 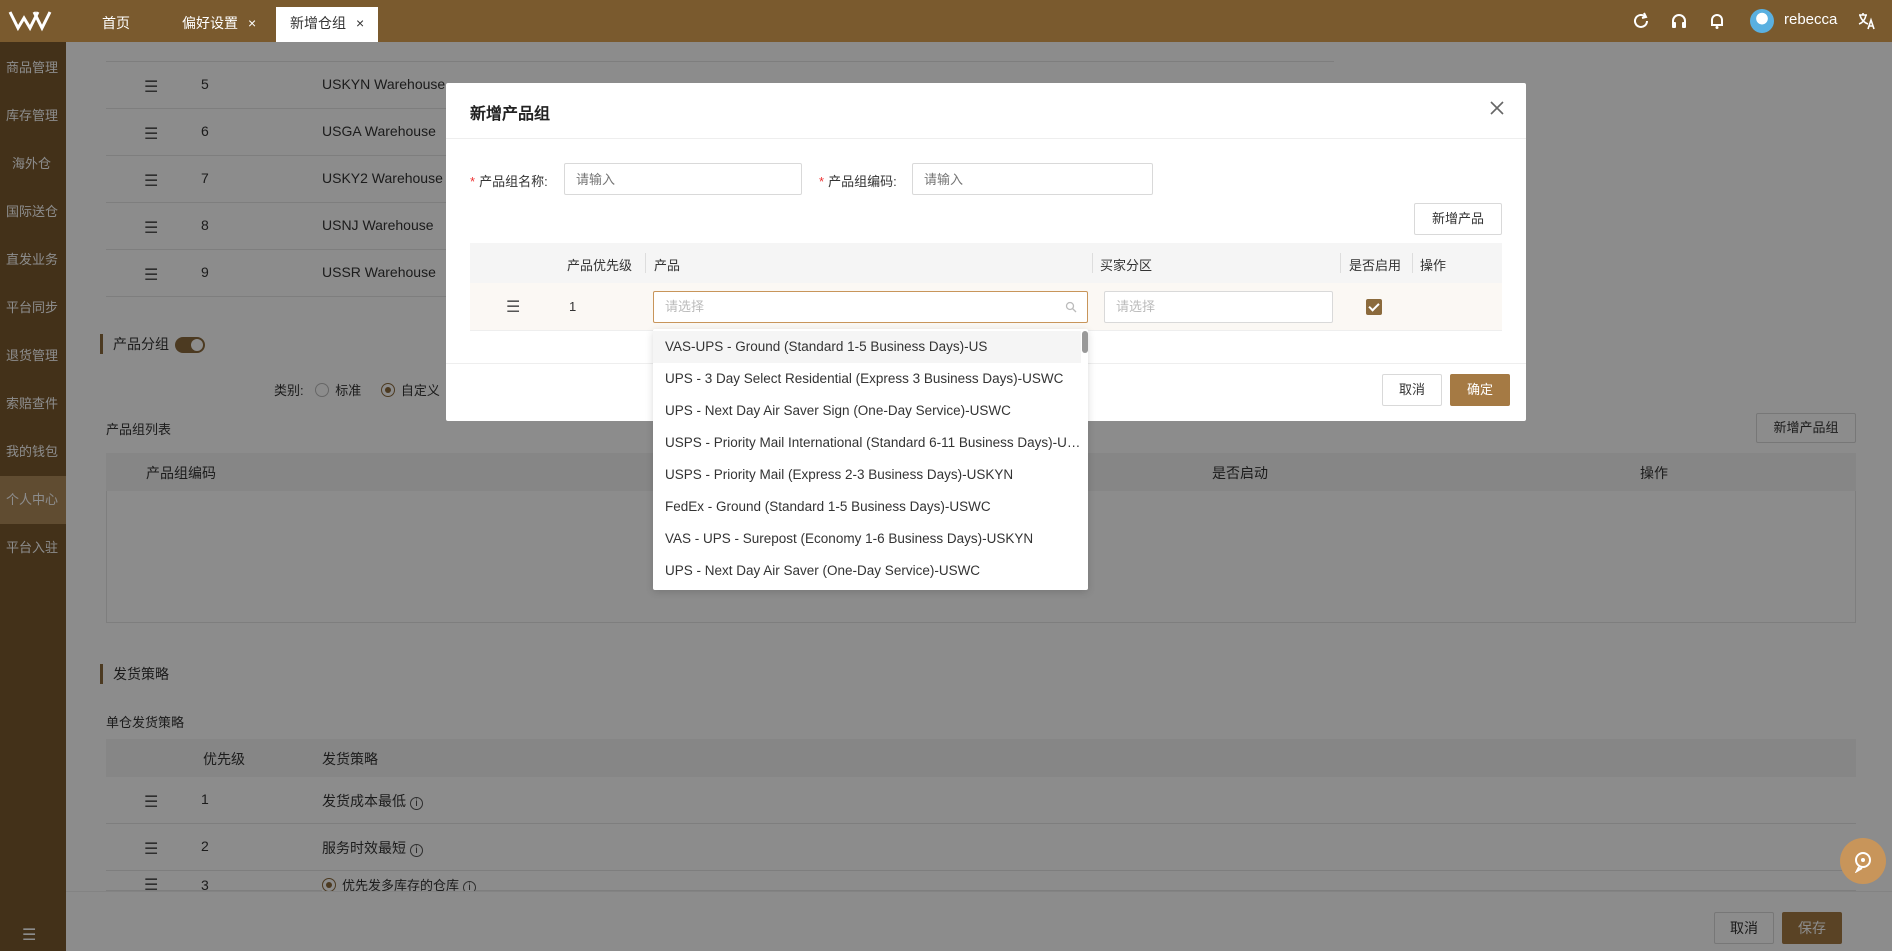 I want to click on group-code-input, so click(x=1032, y=179).